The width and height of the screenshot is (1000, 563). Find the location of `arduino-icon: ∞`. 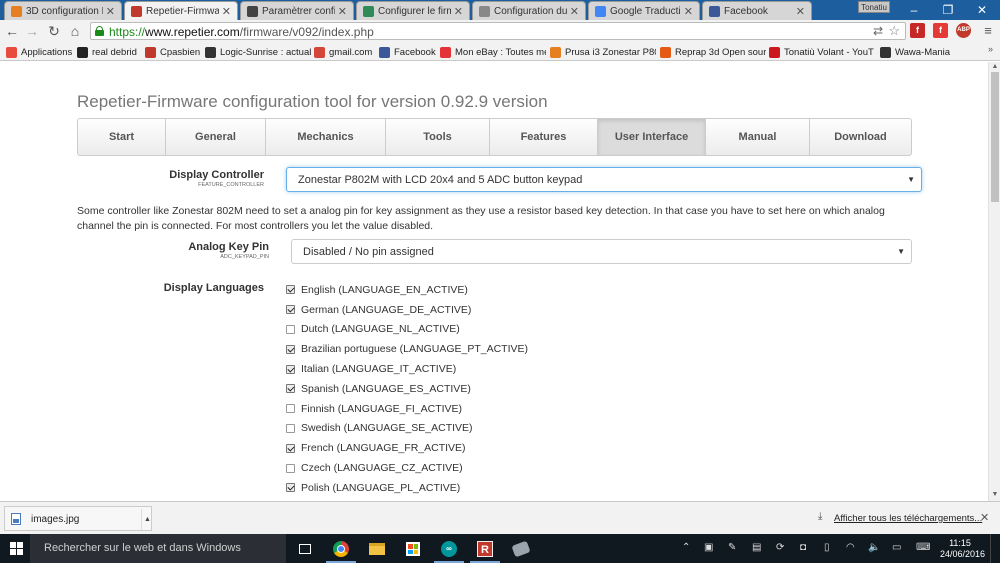

arduino-icon: ∞ is located at coordinates (449, 550).